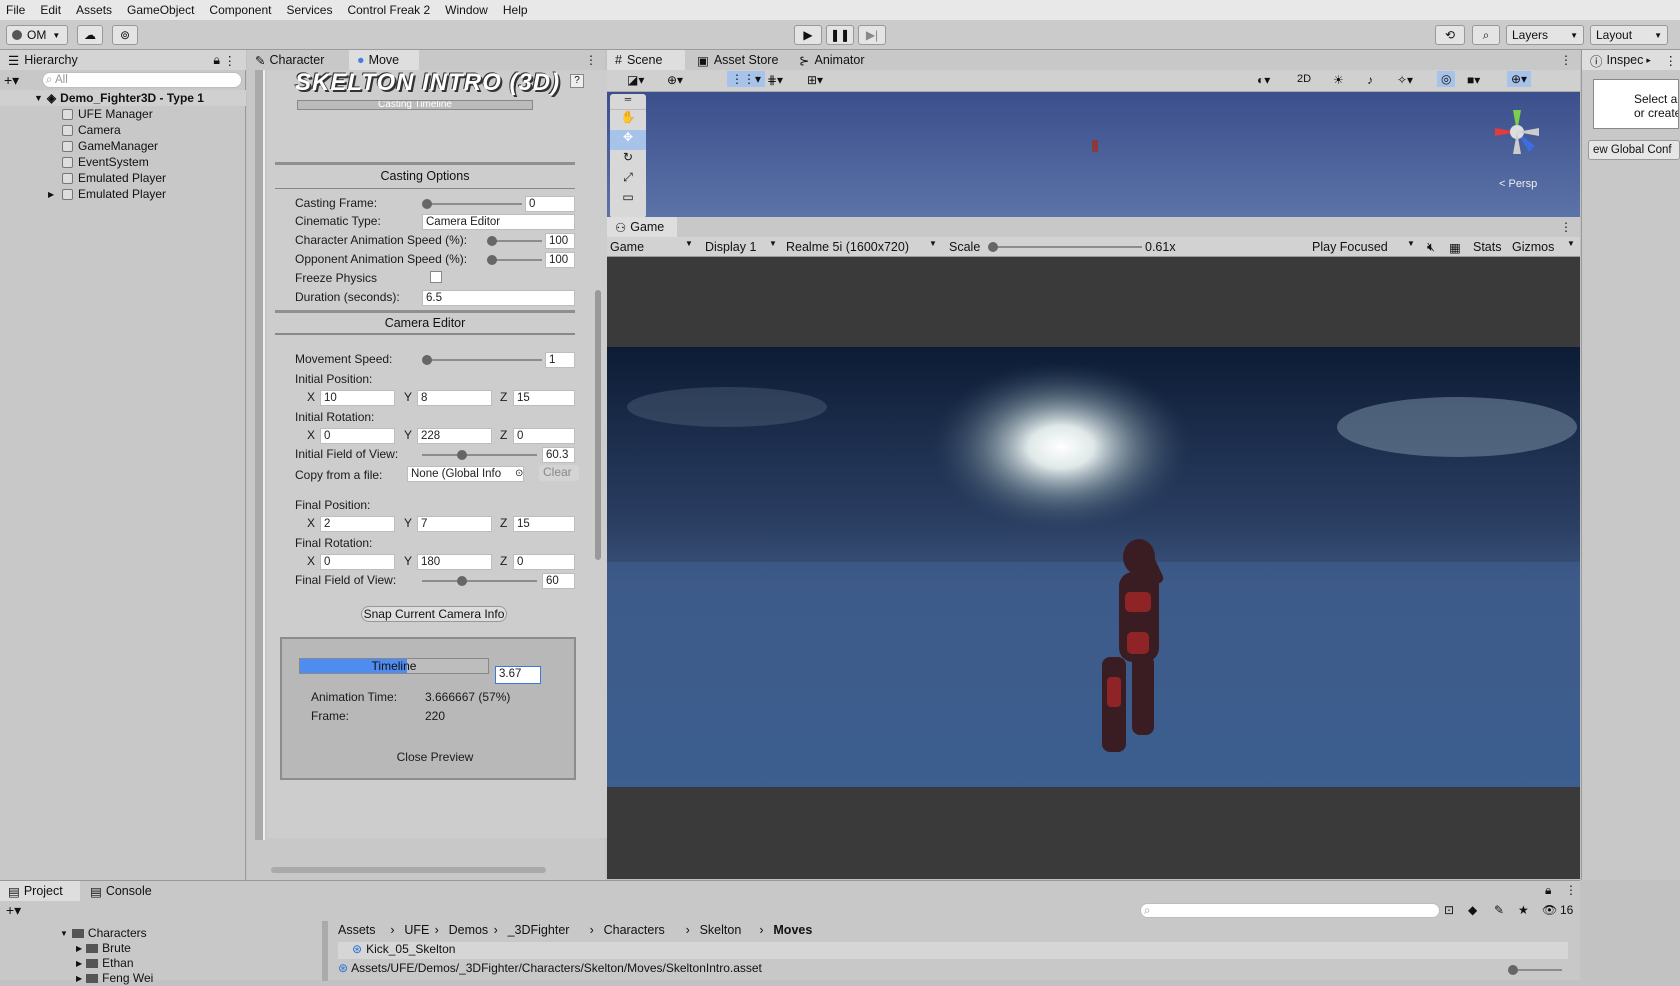 This screenshot has height=986, width=1680. What do you see at coordinates (1304, 79) in the screenshot?
I see `2d-toggle: 2D` at bounding box center [1304, 79].